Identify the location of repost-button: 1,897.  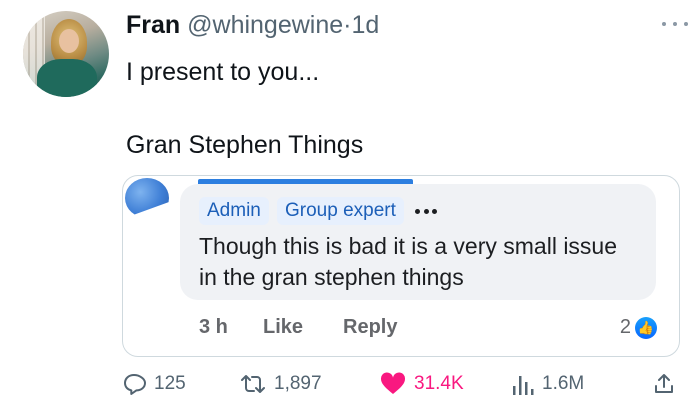
(281, 384).